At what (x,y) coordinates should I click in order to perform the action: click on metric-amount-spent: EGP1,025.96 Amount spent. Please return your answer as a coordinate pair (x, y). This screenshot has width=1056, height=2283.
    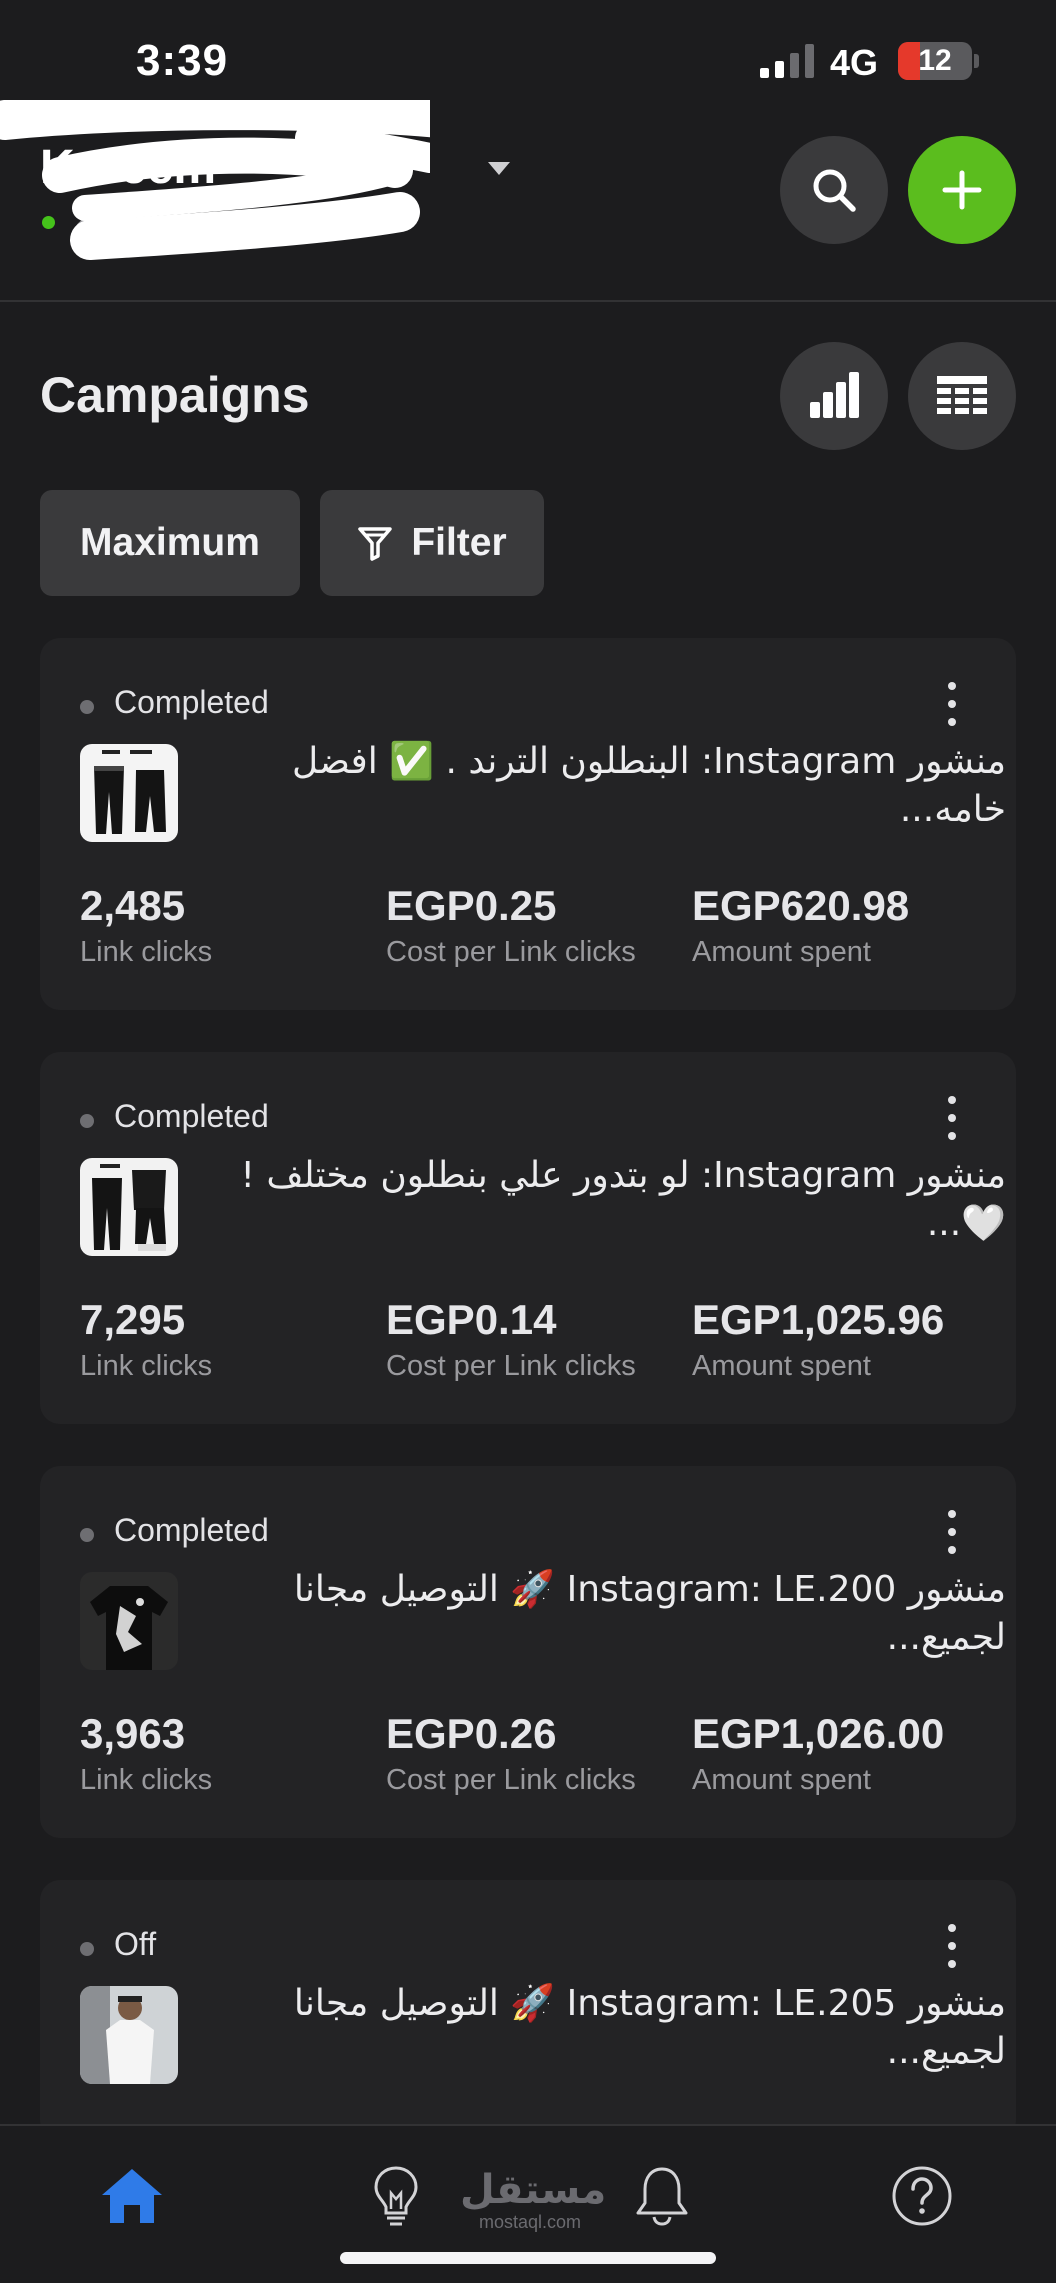
    Looking at the image, I should click on (818, 1339).